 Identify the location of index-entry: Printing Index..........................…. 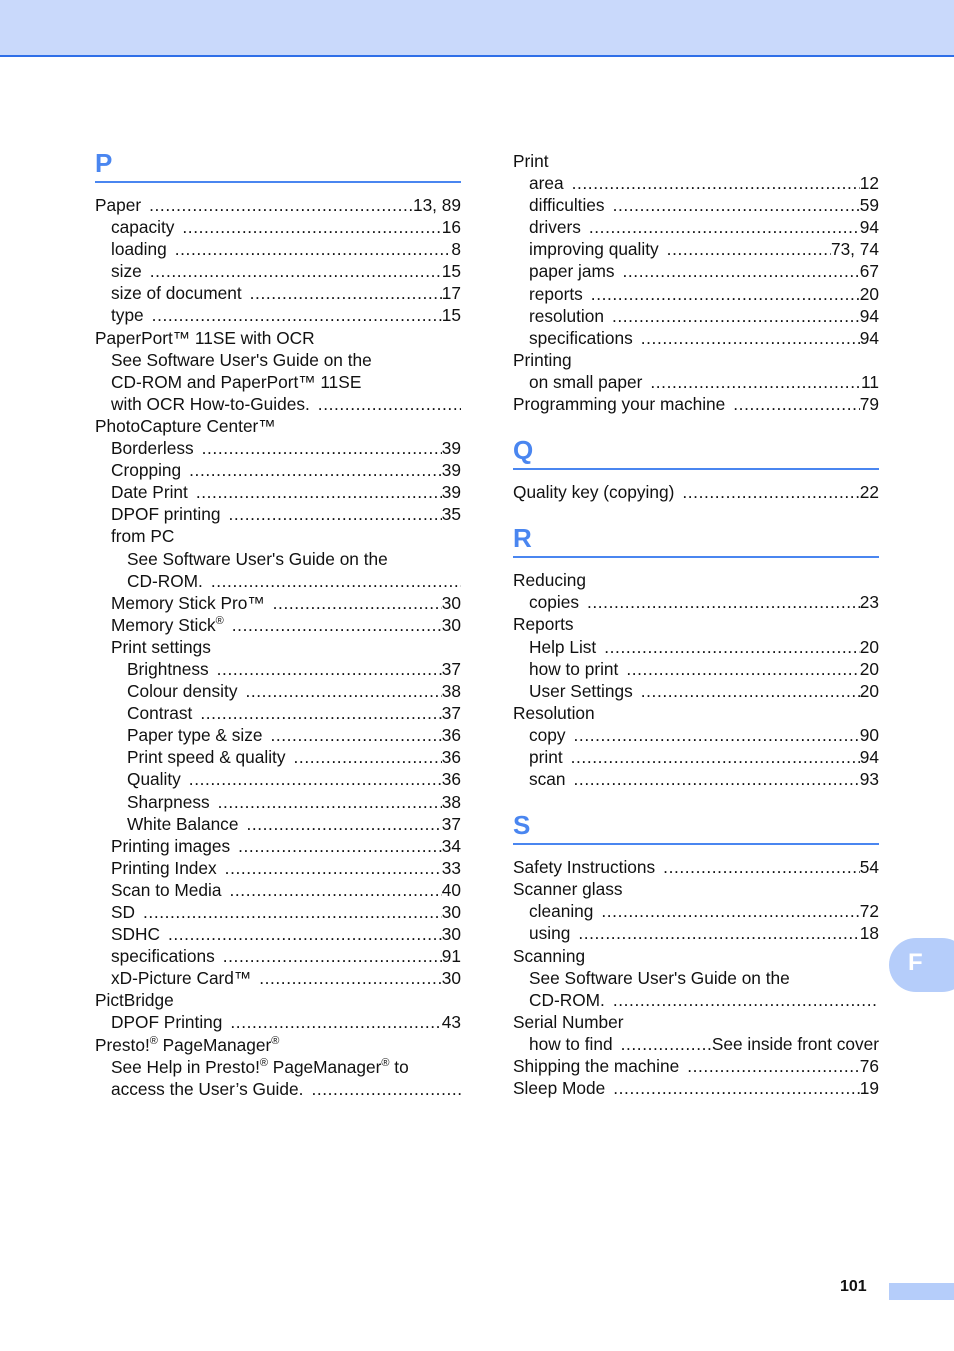
(278, 868).